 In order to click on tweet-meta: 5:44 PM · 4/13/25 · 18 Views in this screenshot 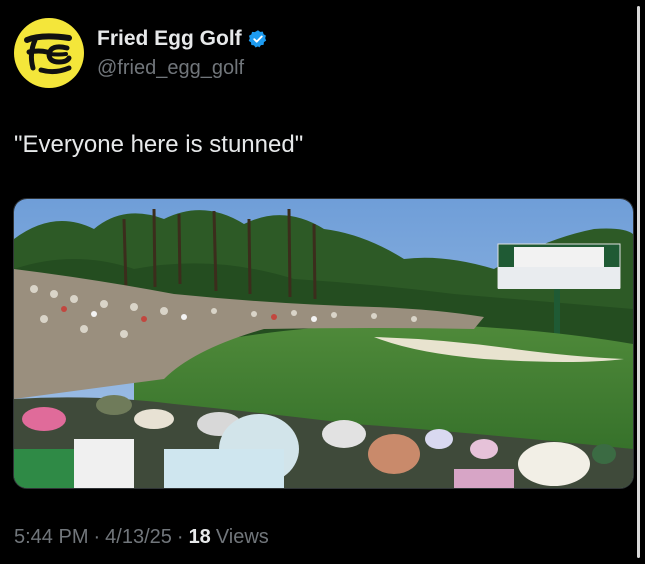, I will do `click(141, 537)`.